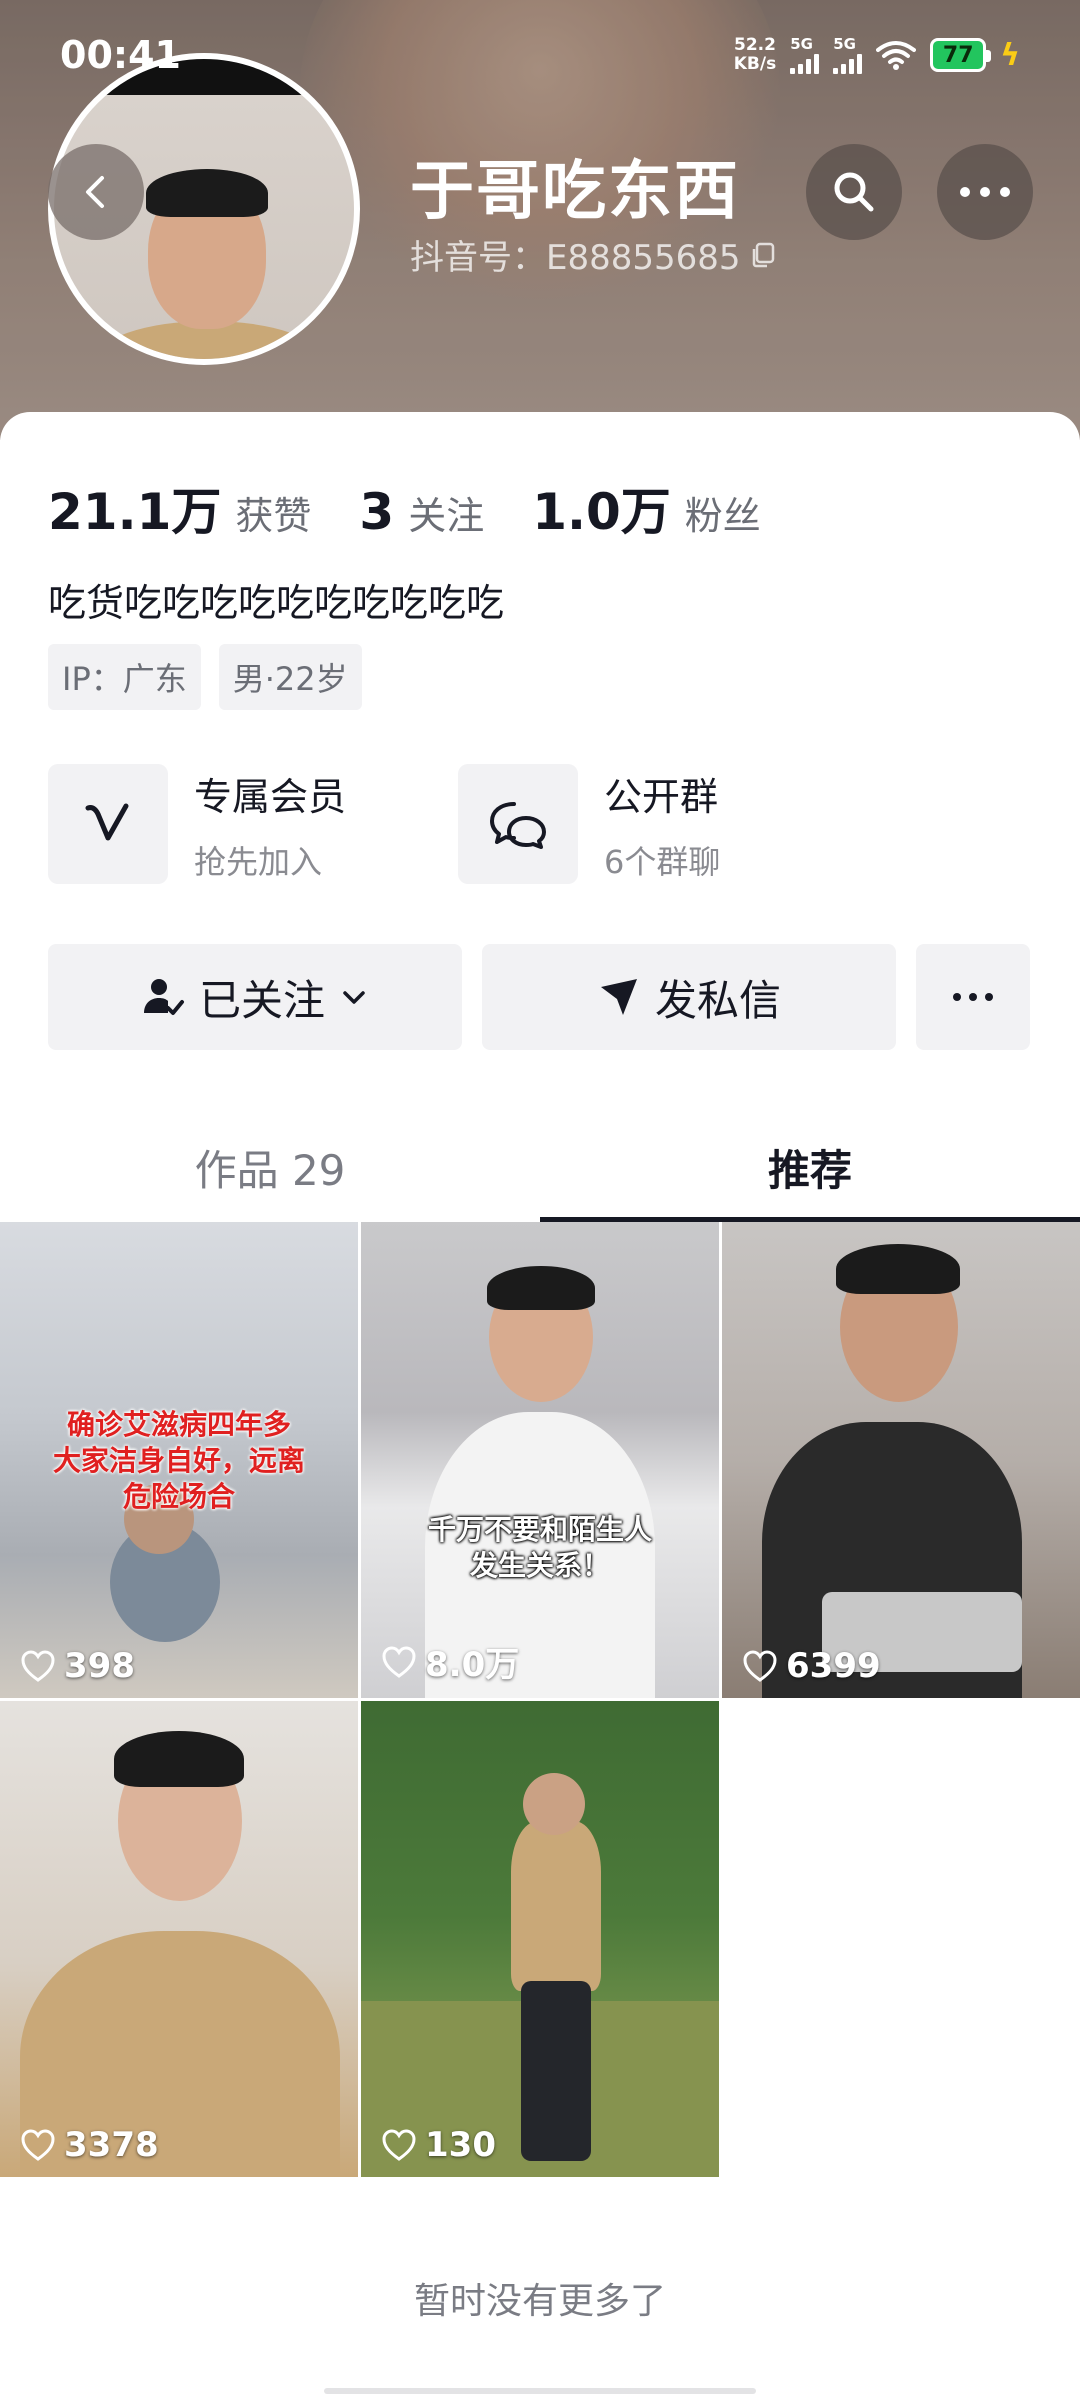 The image size is (1080, 2400). I want to click on video-likes: 6399, so click(811, 1666).